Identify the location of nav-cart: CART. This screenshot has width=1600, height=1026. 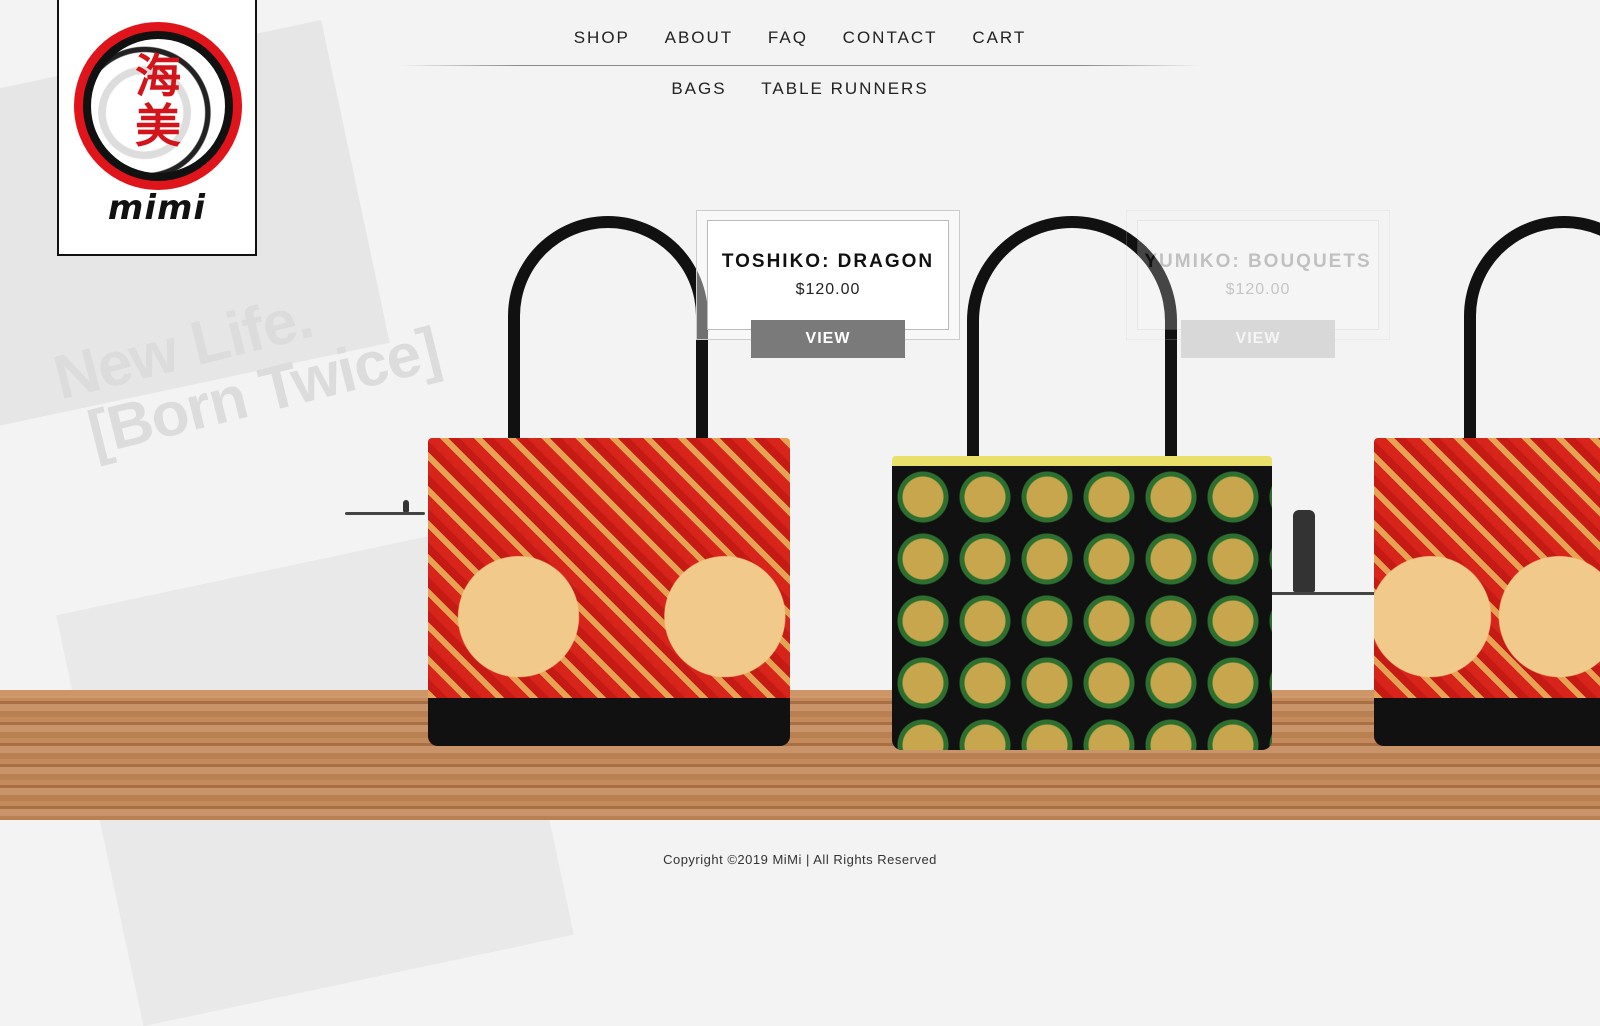
(999, 37).